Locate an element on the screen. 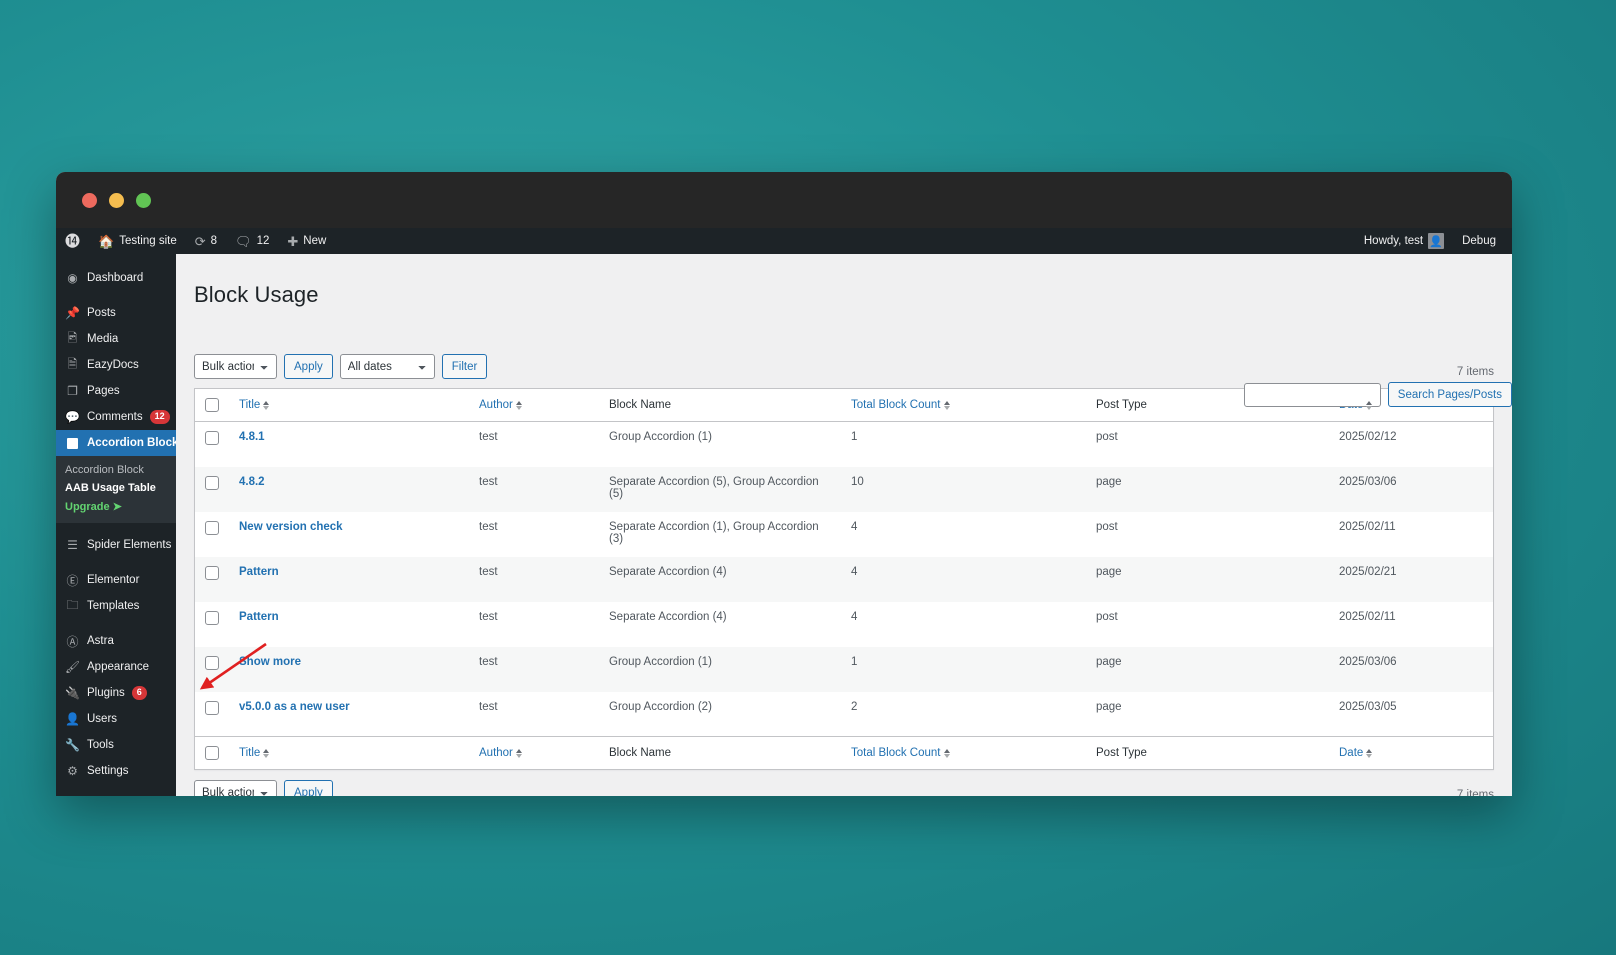 Image resolution: width=1616 pixels, height=955 pixels. apply-button-bottom: Apply is located at coordinates (308, 788).